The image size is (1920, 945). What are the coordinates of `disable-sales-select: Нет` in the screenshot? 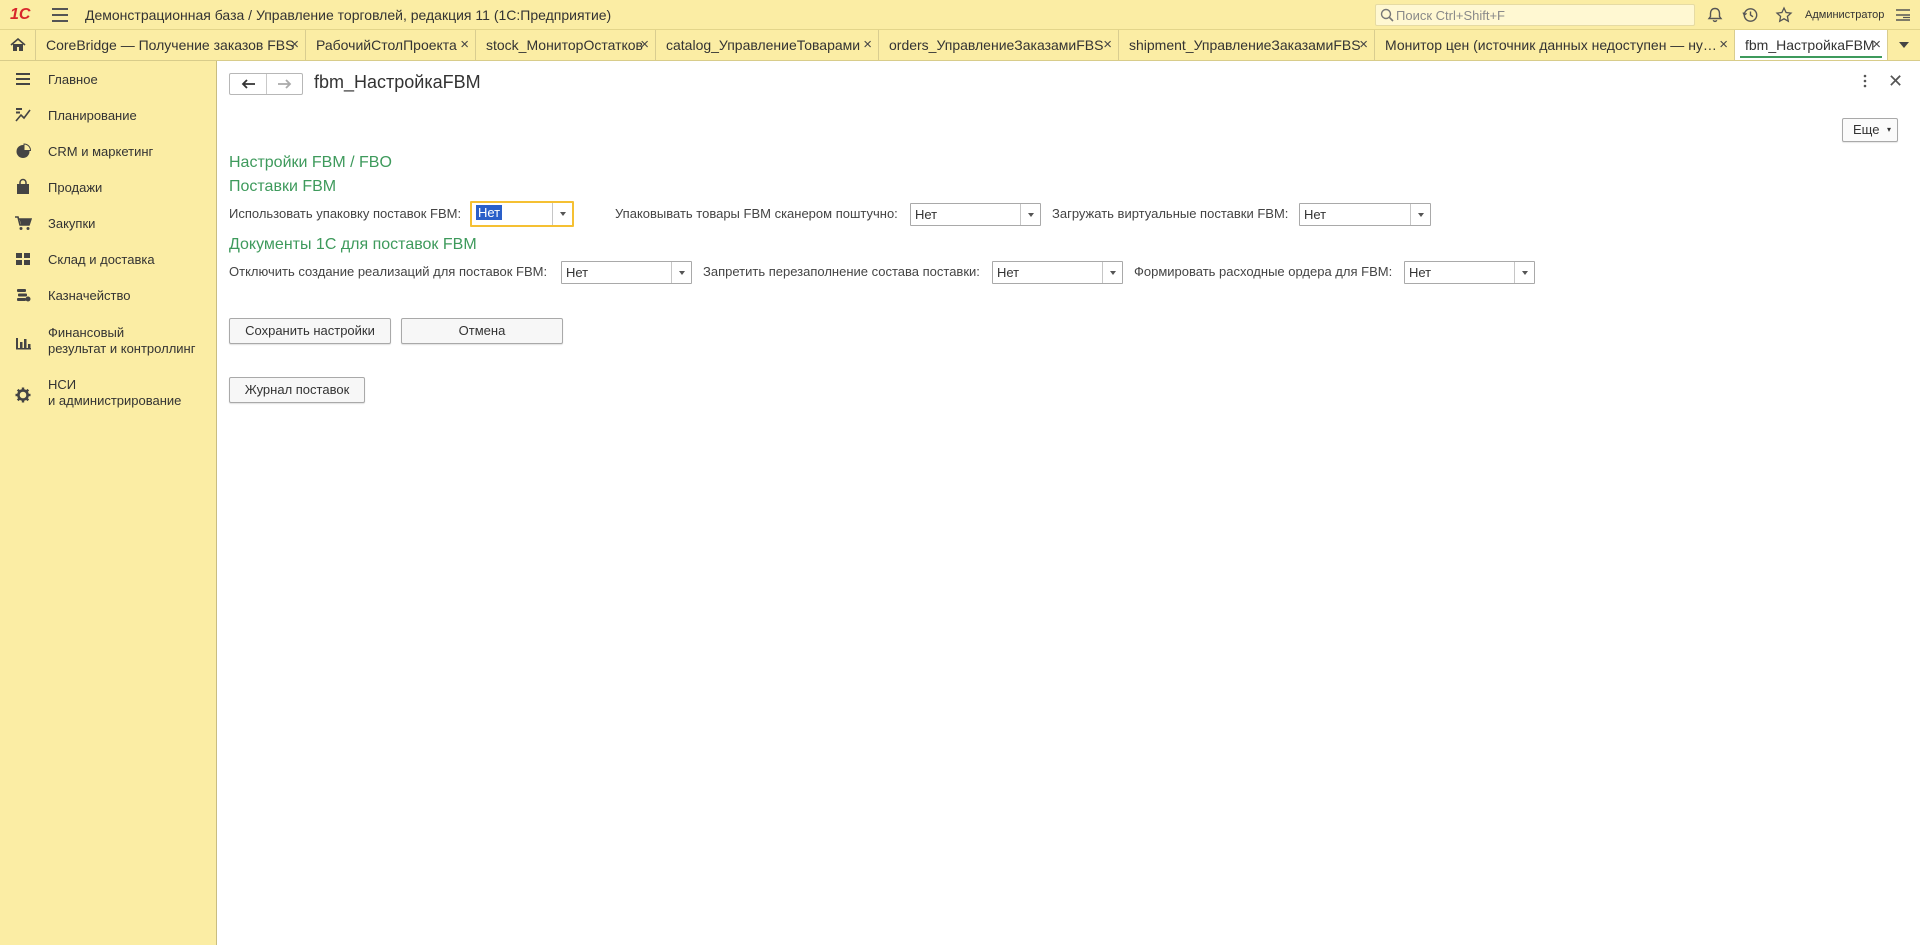 It's located at (626, 272).